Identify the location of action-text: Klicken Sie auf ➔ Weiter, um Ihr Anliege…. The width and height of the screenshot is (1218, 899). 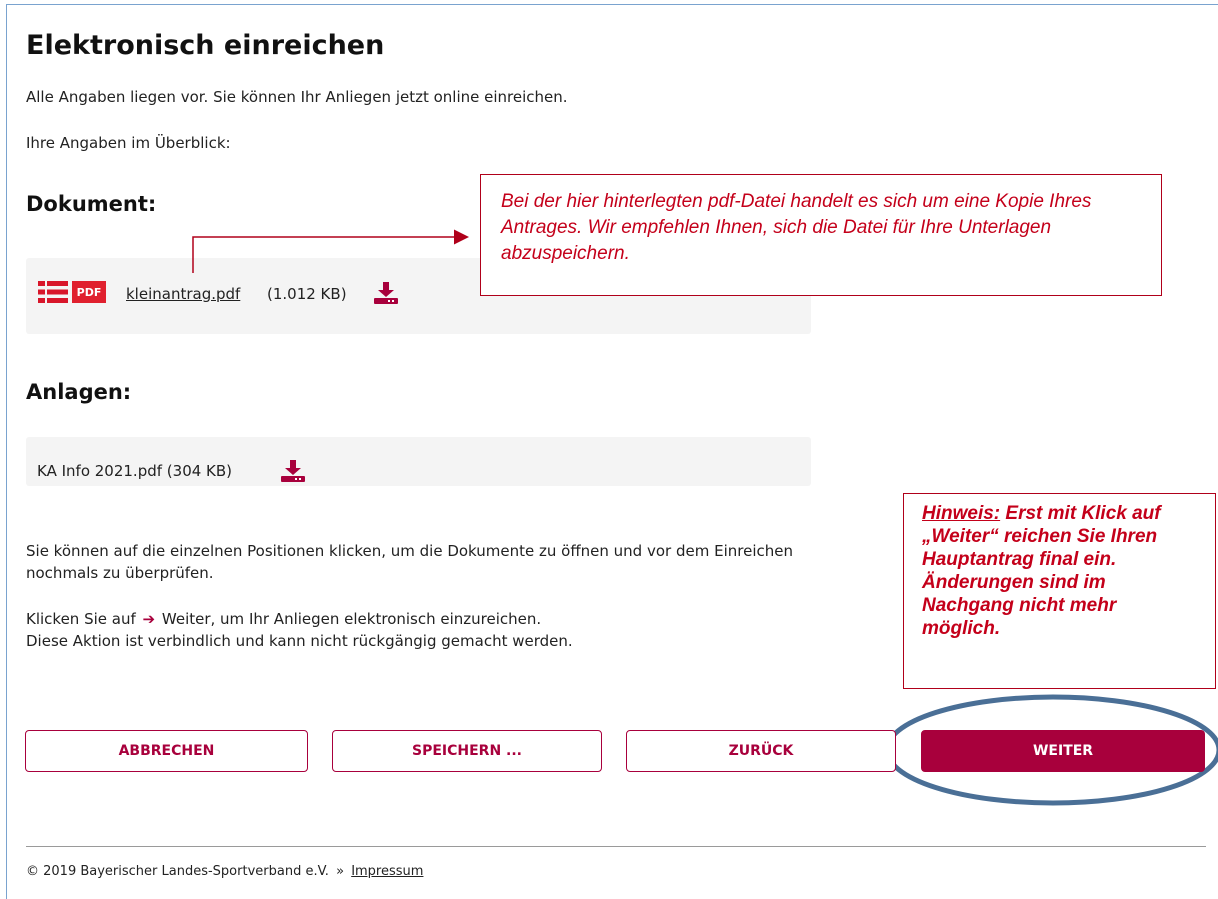
(421, 630).